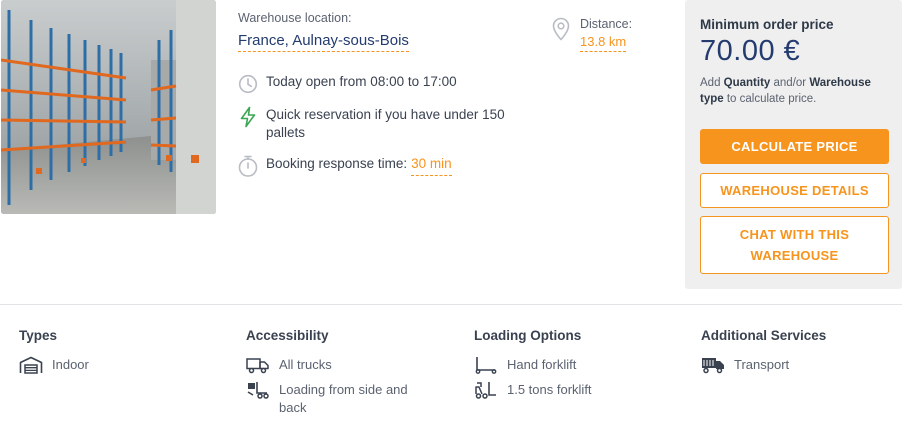  What do you see at coordinates (549, 389) in the screenshot?
I see `feature-label: 1.5 tons forklift` at bounding box center [549, 389].